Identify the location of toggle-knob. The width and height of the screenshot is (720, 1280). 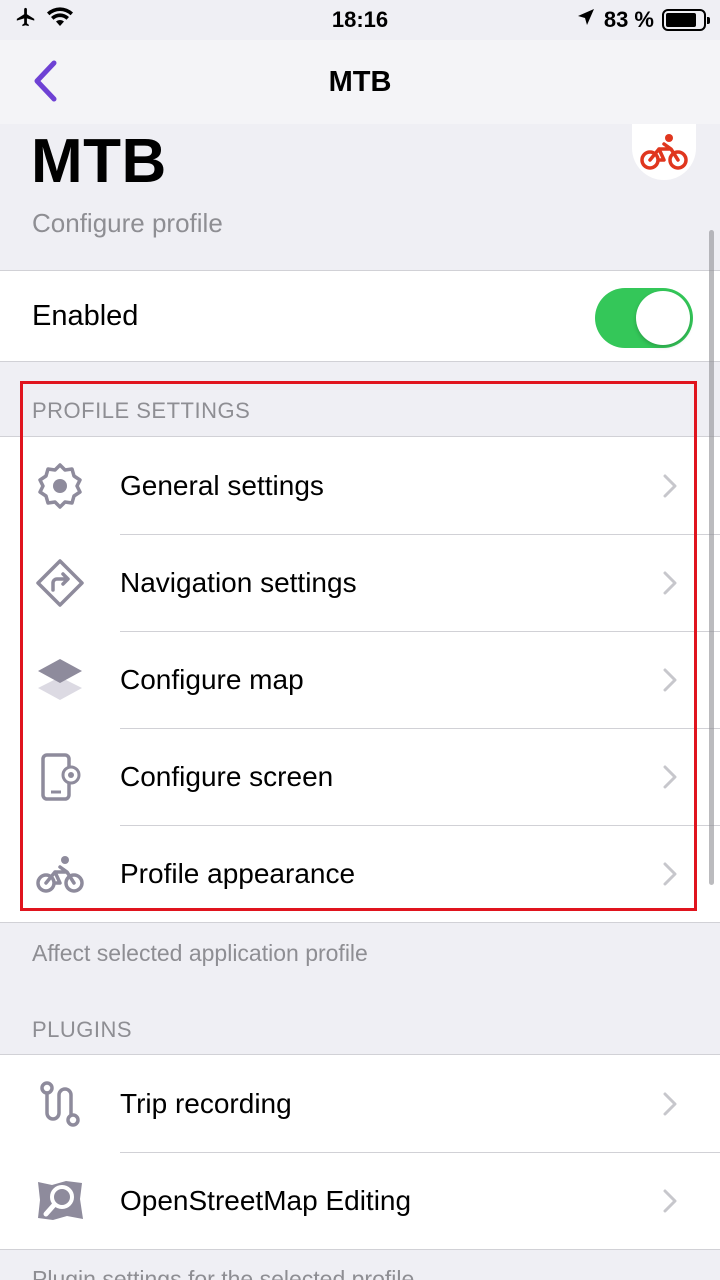
(663, 318).